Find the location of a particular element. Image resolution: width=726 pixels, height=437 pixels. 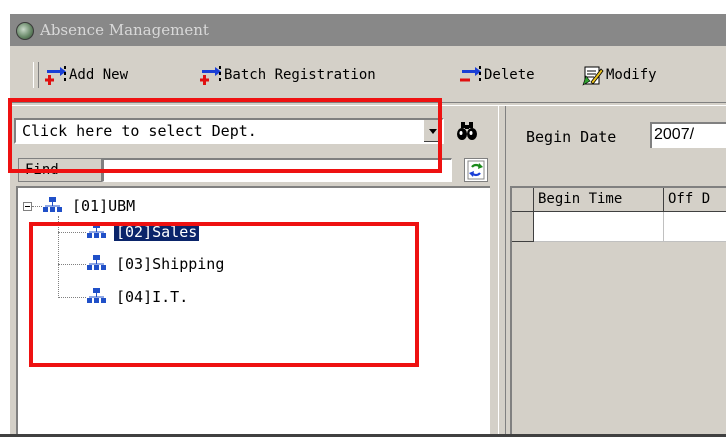

binoculars-icon is located at coordinates (467, 131).